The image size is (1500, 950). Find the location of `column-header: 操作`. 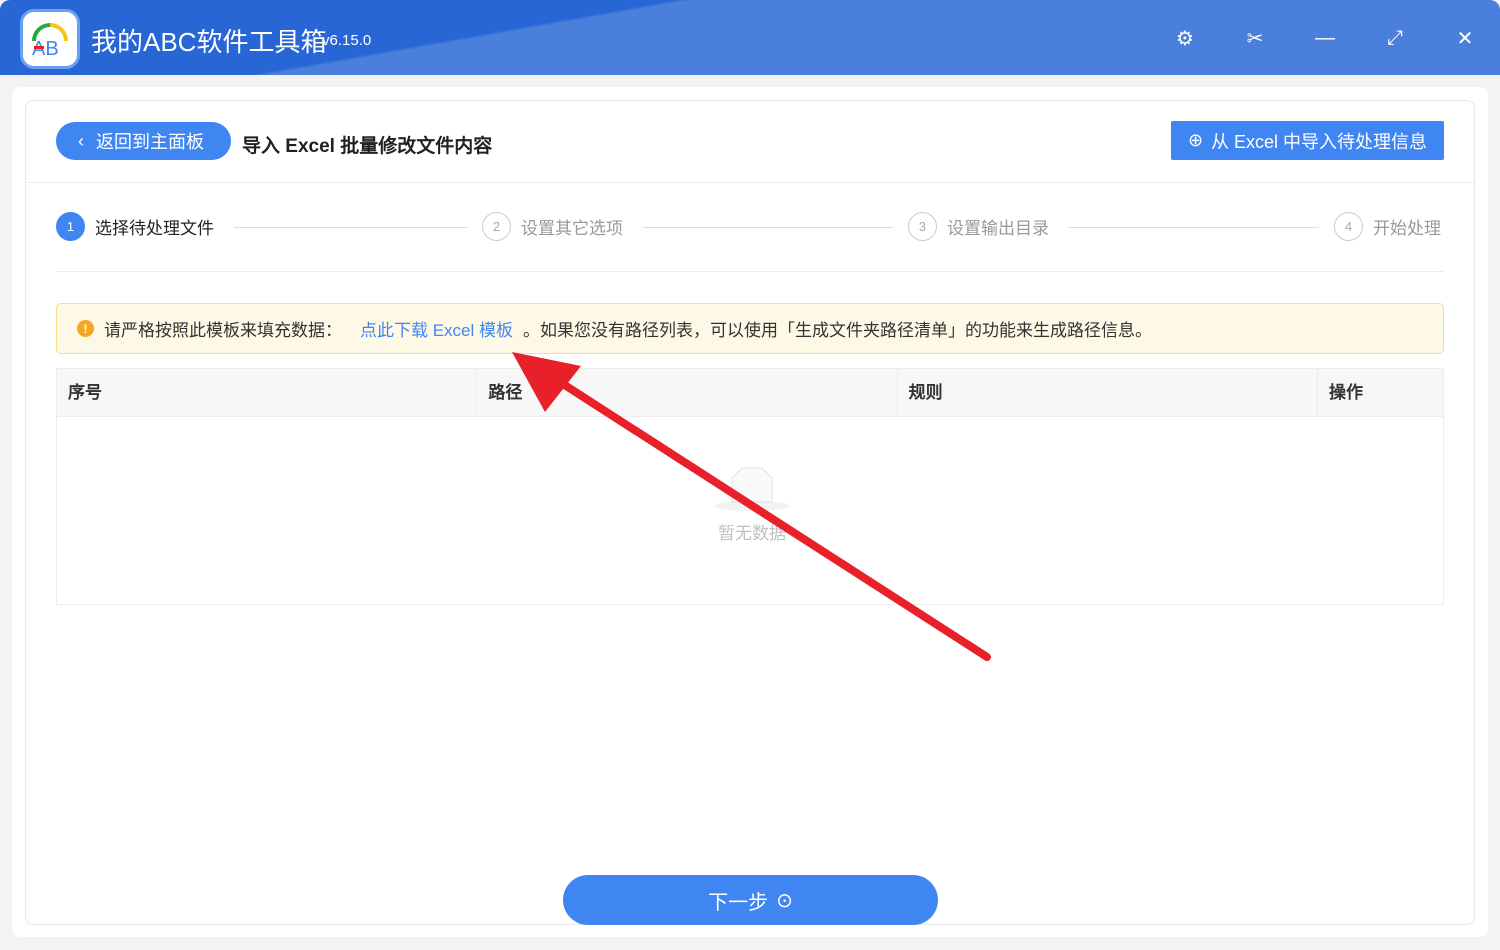

column-header: 操作 is located at coordinates (1345, 392).